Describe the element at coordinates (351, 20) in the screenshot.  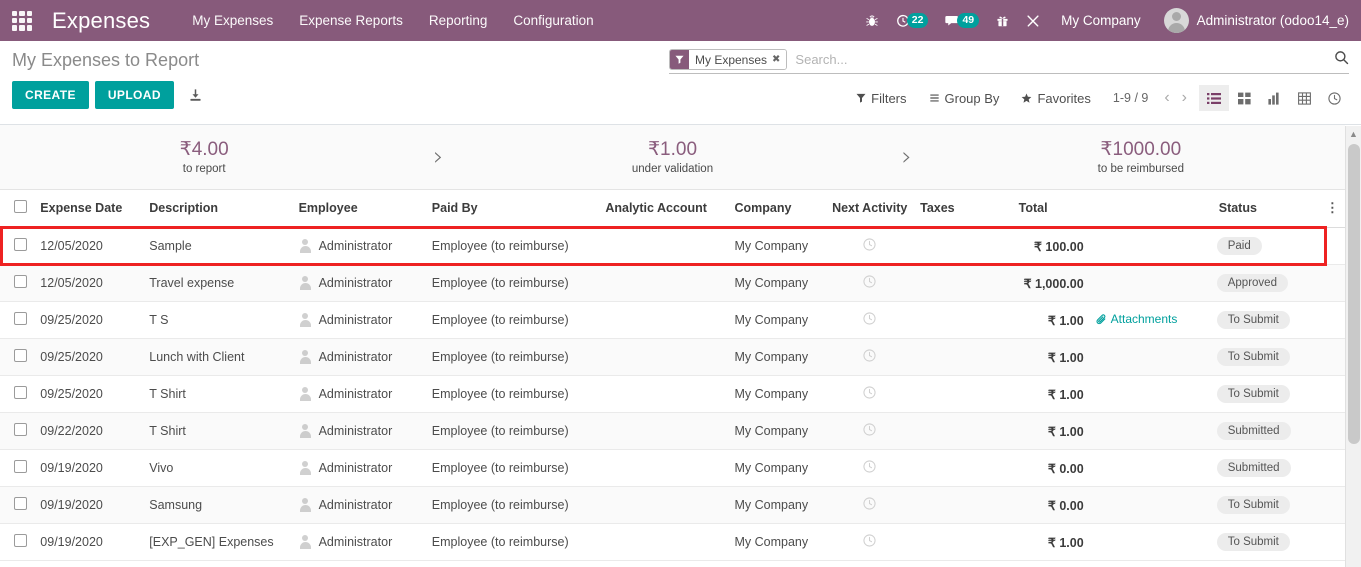
I see `menu-item-expense-reports: Expense Reports` at that location.